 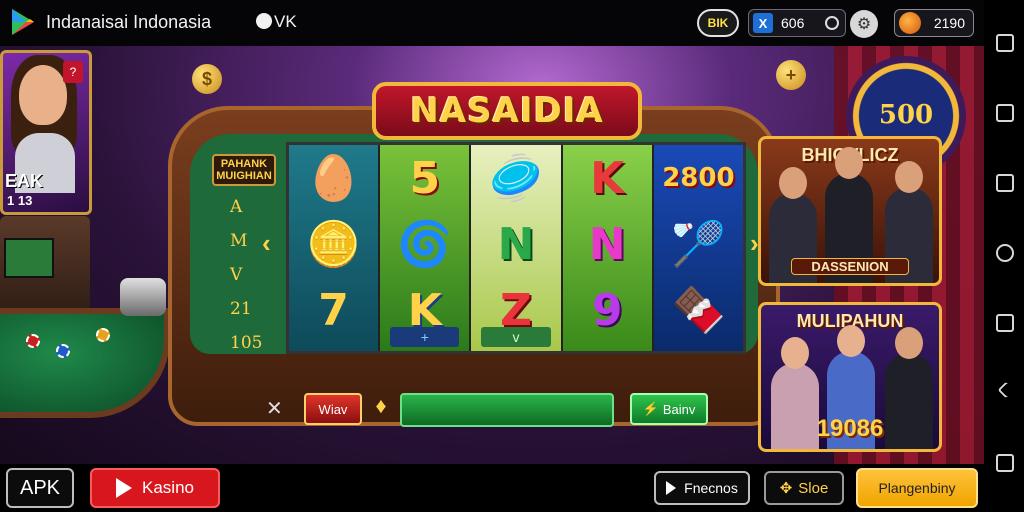 What do you see at coordinates (832, 23) in the screenshot?
I see `add-coins-icon` at bounding box center [832, 23].